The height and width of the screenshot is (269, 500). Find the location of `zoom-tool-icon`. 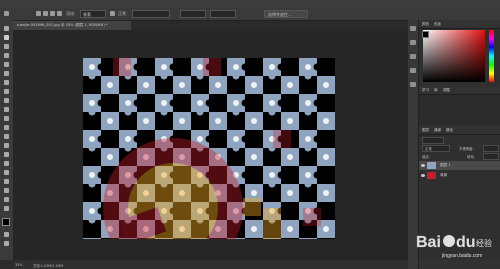

zoom-tool-icon is located at coordinates (6, 199).